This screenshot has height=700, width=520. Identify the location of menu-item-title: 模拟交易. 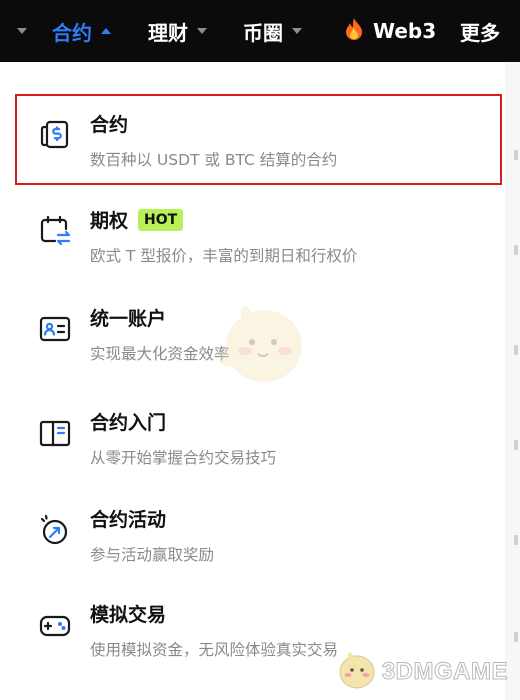
(128, 615).